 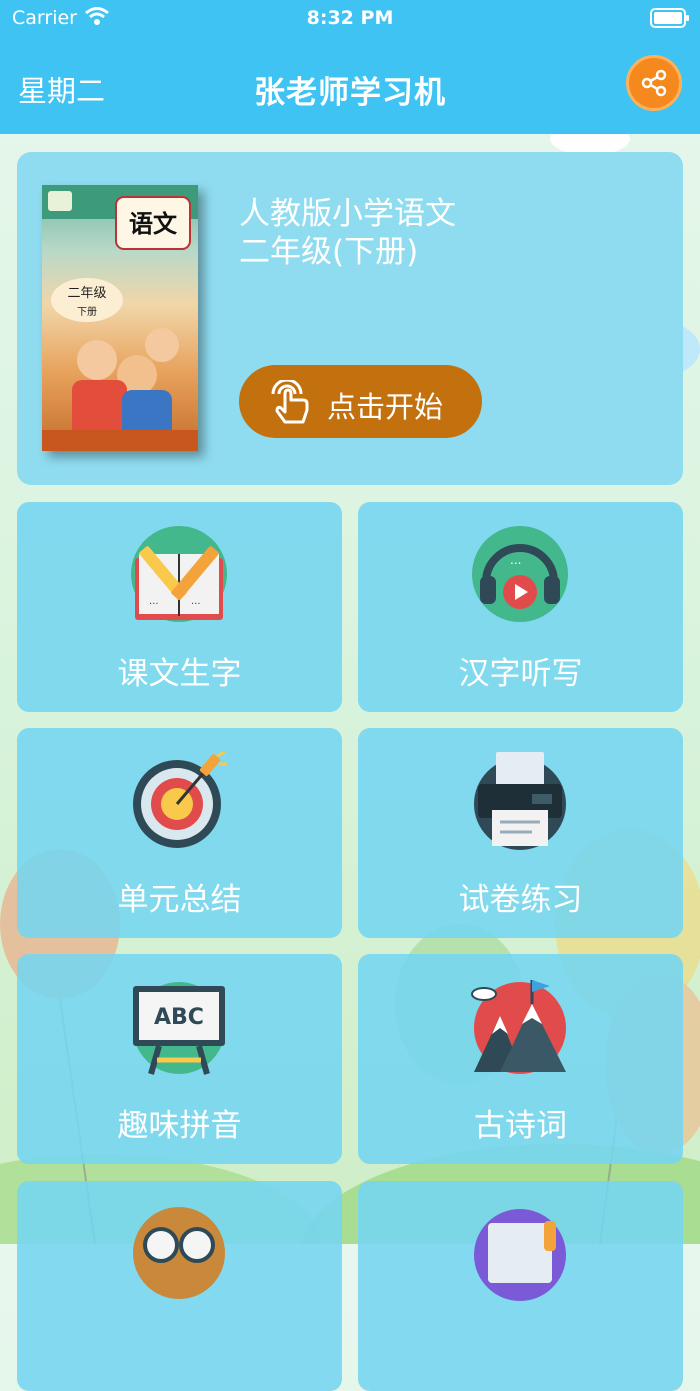 What do you see at coordinates (520, 1255) in the screenshot?
I see `scroll-icon` at bounding box center [520, 1255].